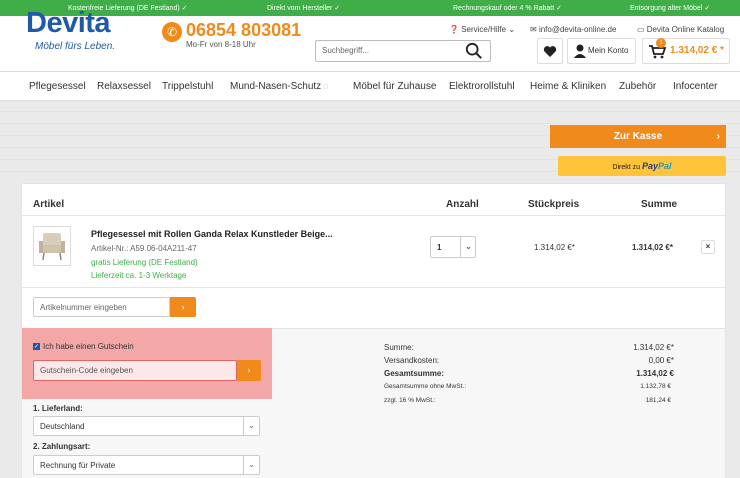 This screenshot has width=740, height=478. What do you see at coordinates (425, 386) in the screenshot?
I see `summary-label: Gesamtsumme ohne MwSt.:` at bounding box center [425, 386].